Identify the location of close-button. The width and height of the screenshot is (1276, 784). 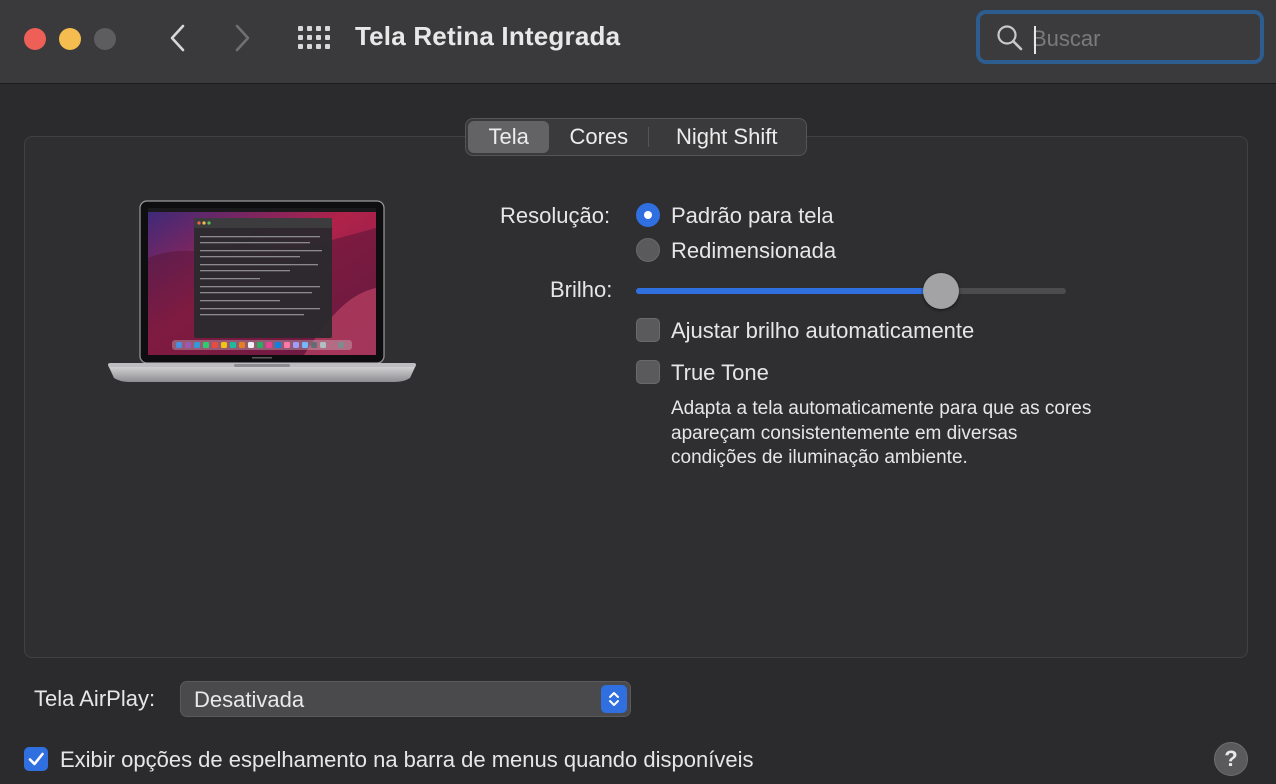
(35, 39).